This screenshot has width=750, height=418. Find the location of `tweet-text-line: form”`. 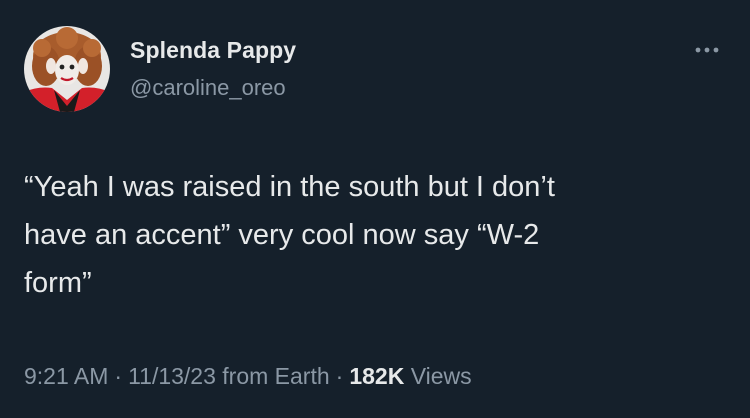

tweet-text-line: form” is located at coordinates (58, 283).